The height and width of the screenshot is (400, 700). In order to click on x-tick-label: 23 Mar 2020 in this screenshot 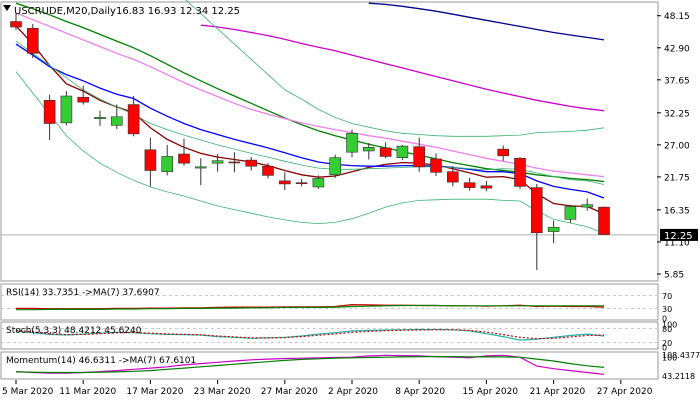, I will do `click(222, 392)`.